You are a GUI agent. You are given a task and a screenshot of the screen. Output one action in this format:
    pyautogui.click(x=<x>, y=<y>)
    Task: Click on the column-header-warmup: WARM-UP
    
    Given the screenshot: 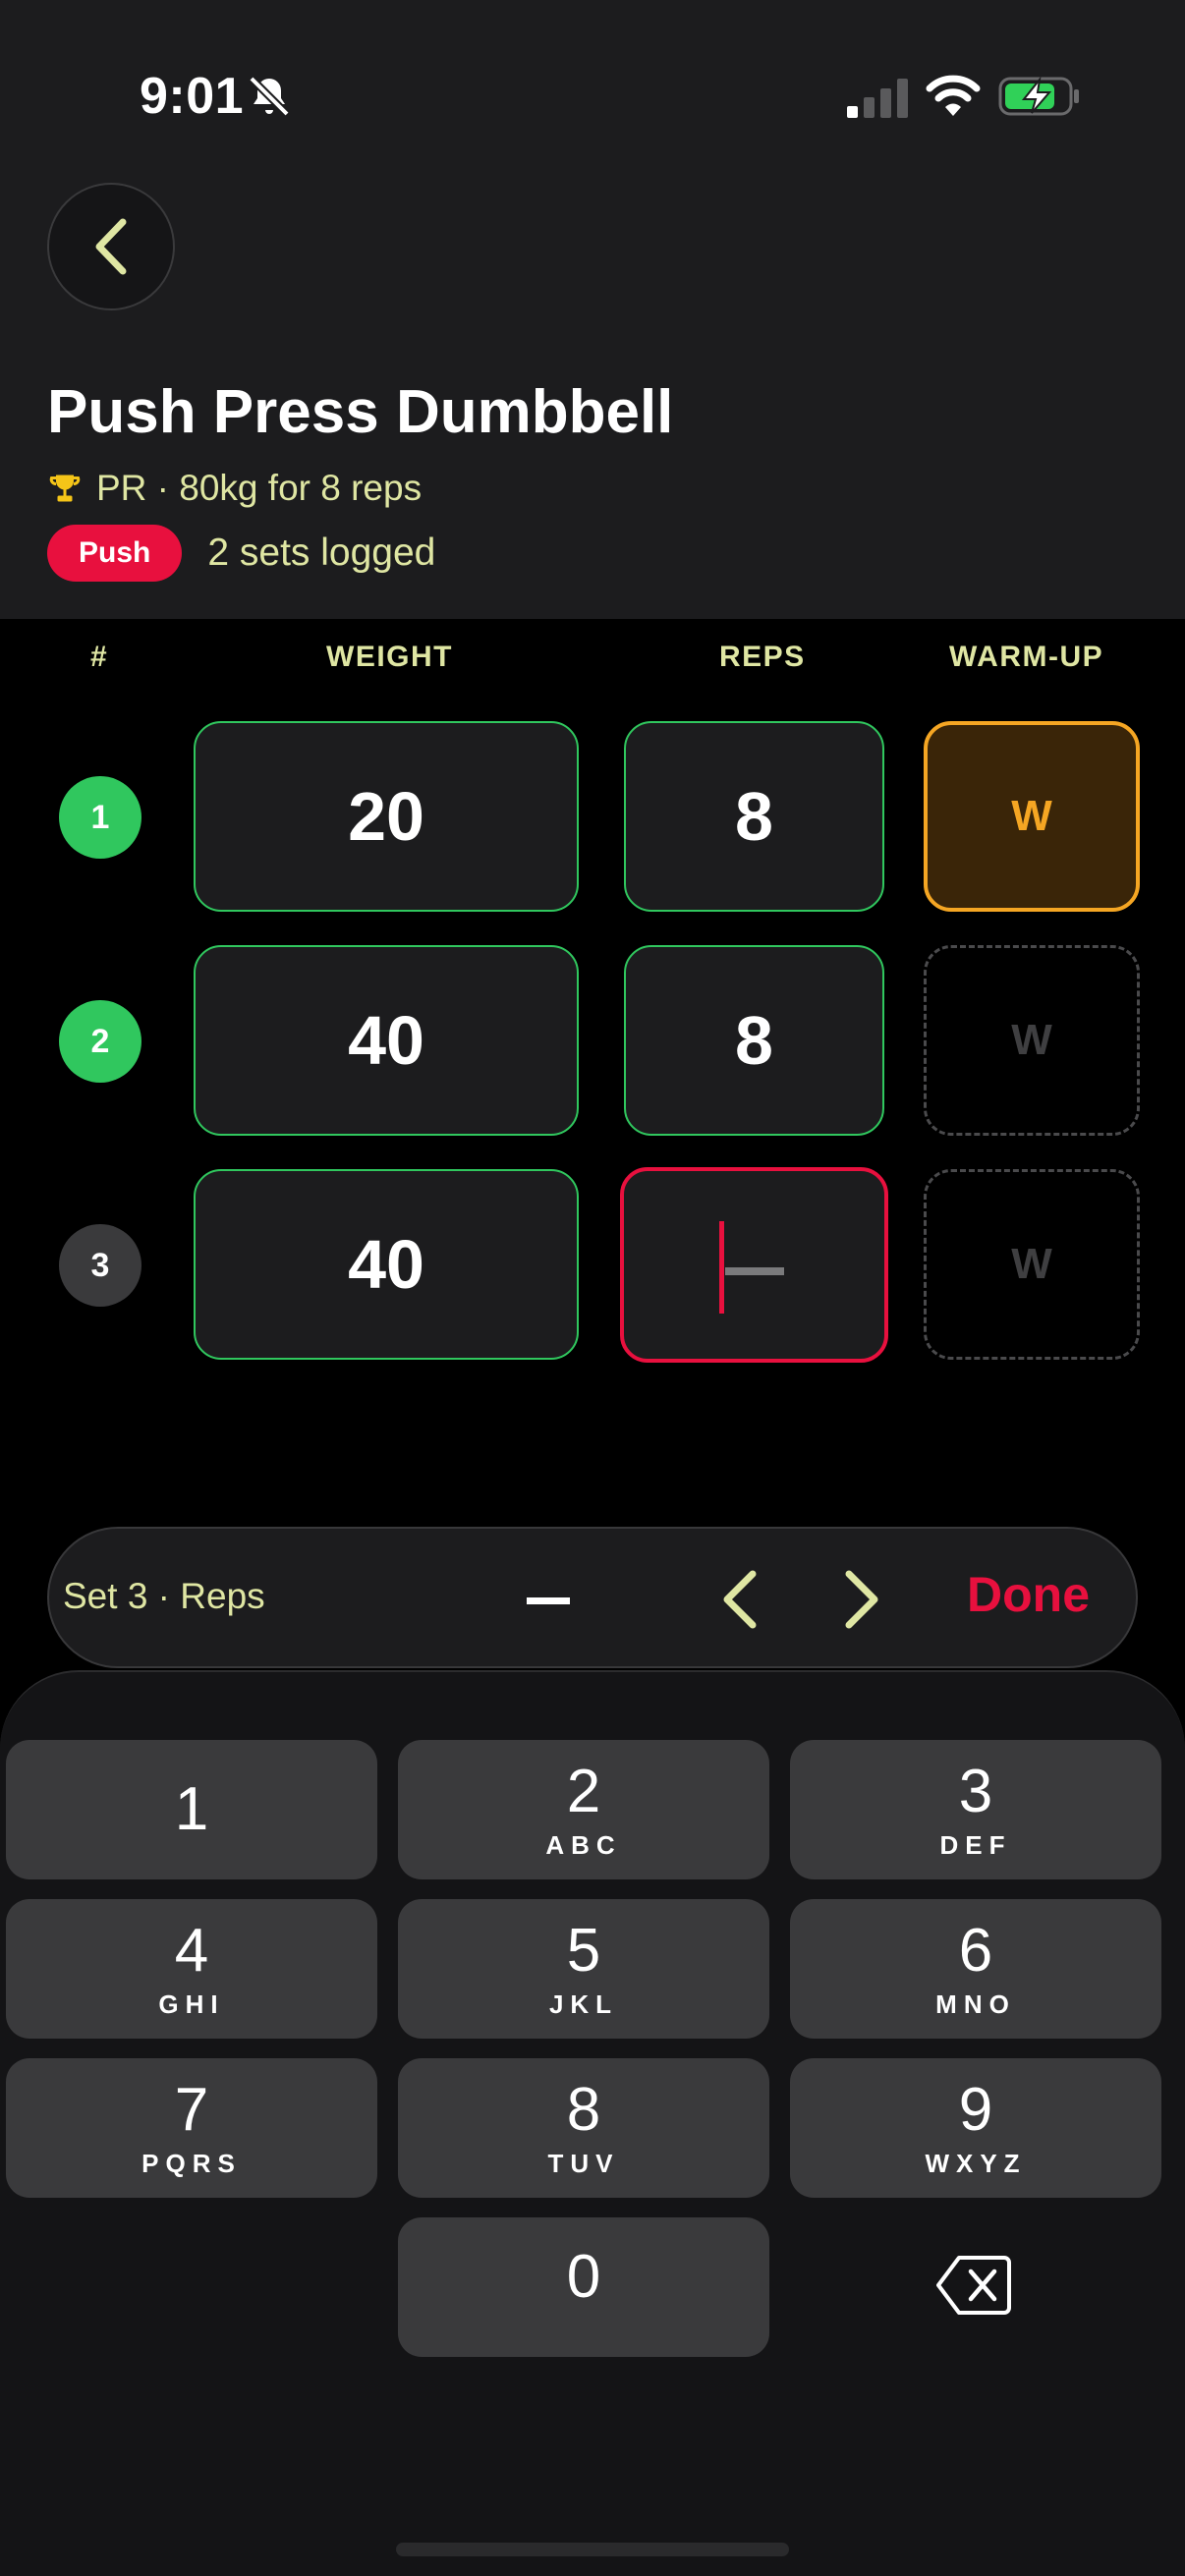 What is the action you would take?
    pyautogui.click(x=1026, y=657)
    